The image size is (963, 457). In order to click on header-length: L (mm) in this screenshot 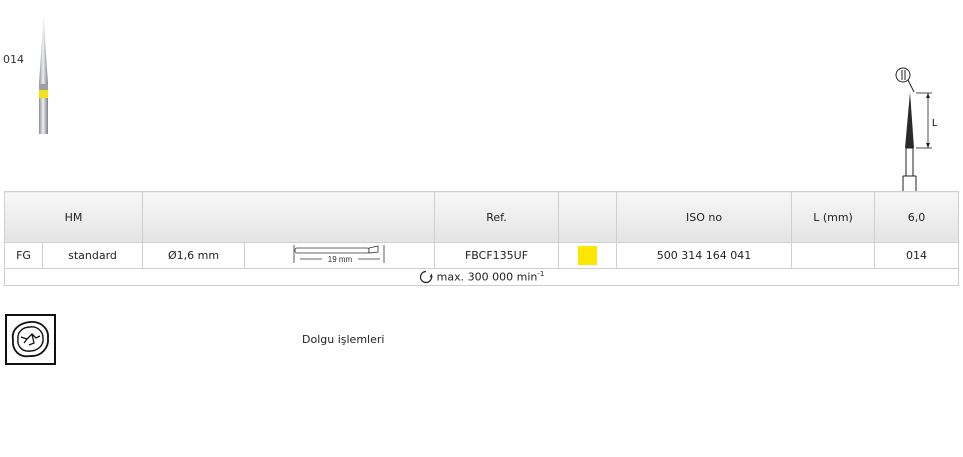, I will do `click(833, 217)`.